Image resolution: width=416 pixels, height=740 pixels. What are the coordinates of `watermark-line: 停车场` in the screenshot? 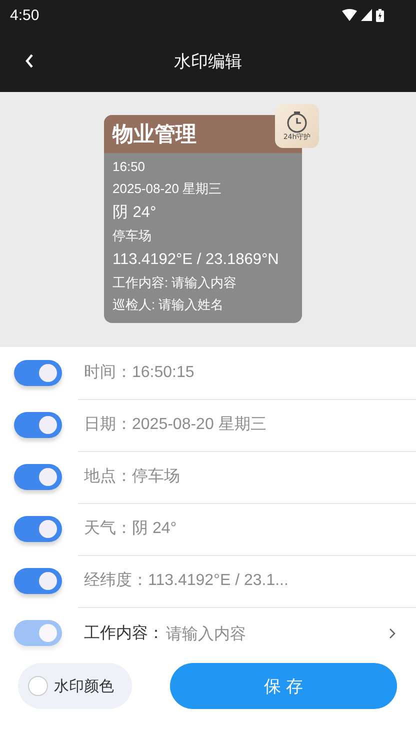 It's located at (132, 236).